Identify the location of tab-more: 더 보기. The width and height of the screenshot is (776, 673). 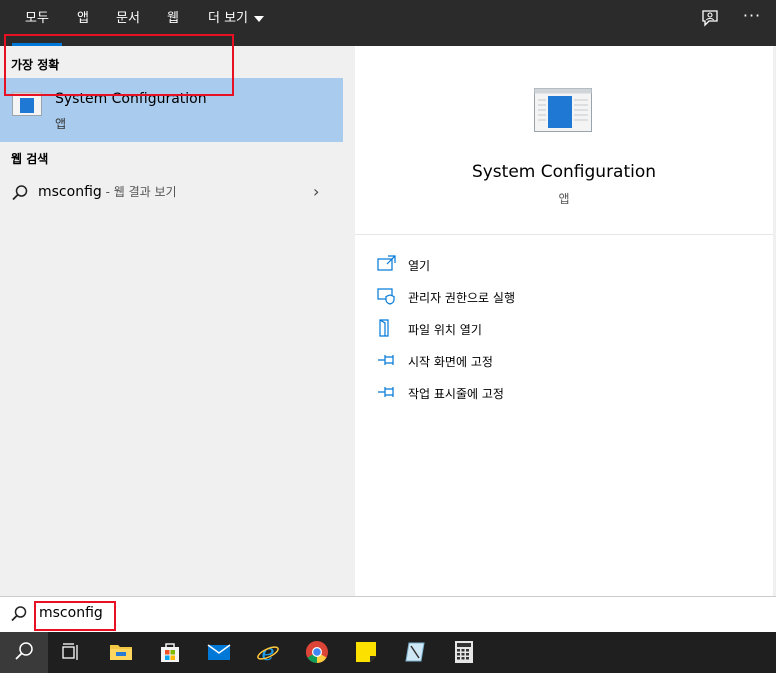
(236, 23).